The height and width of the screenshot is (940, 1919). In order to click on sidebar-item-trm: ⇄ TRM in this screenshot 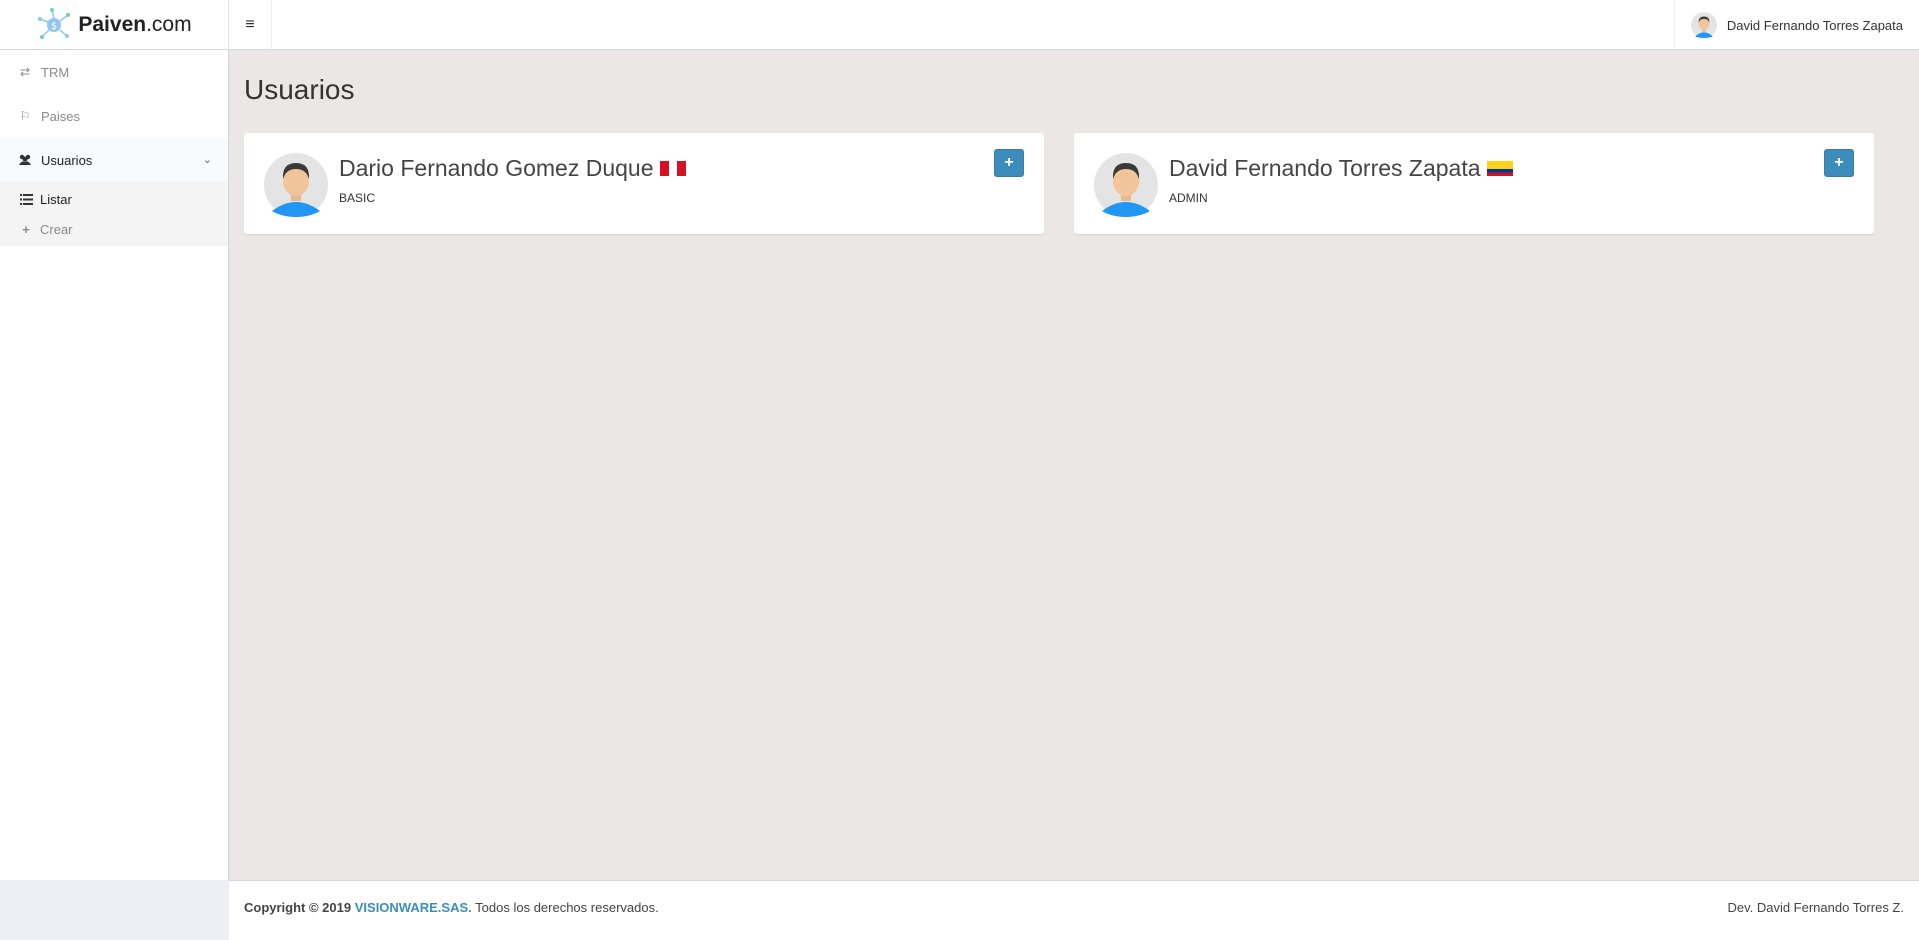, I will do `click(114, 72)`.